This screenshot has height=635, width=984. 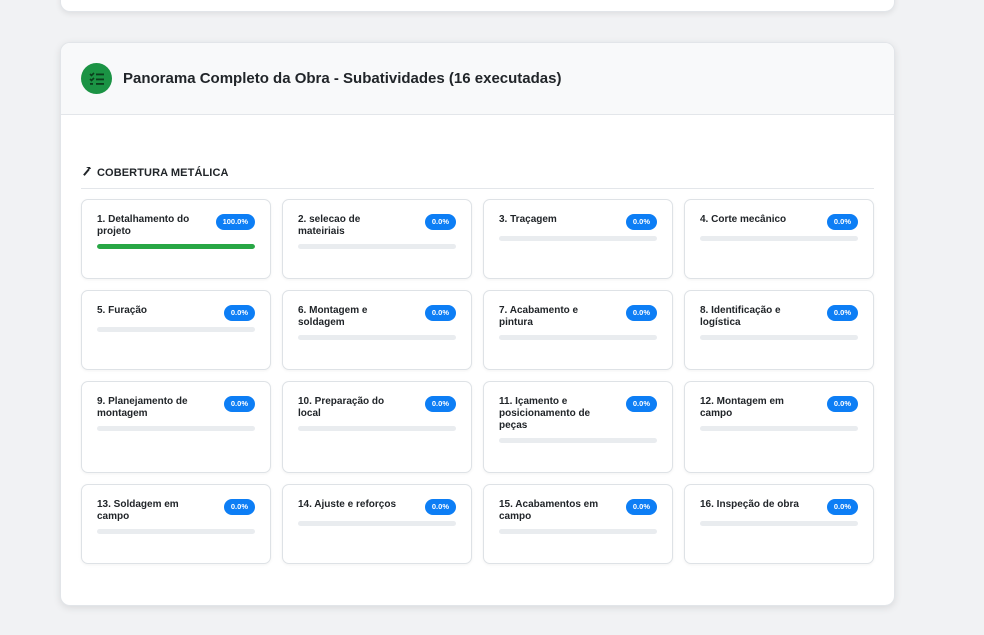 I want to click on subactivity-header: 12. Montagem em campo 0.0%, so click(x=779, y=408).